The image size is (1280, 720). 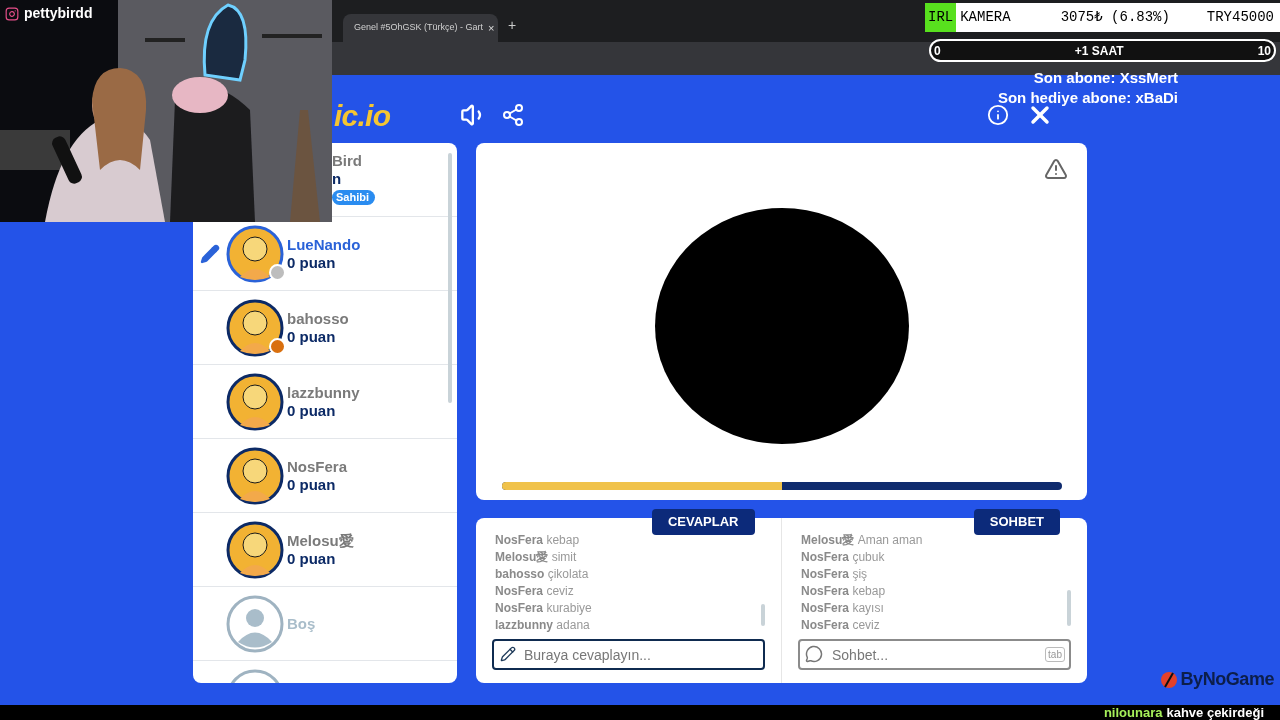 I want to click on sponsor-logo: ByNoGame, so click(x=1227, y=679).